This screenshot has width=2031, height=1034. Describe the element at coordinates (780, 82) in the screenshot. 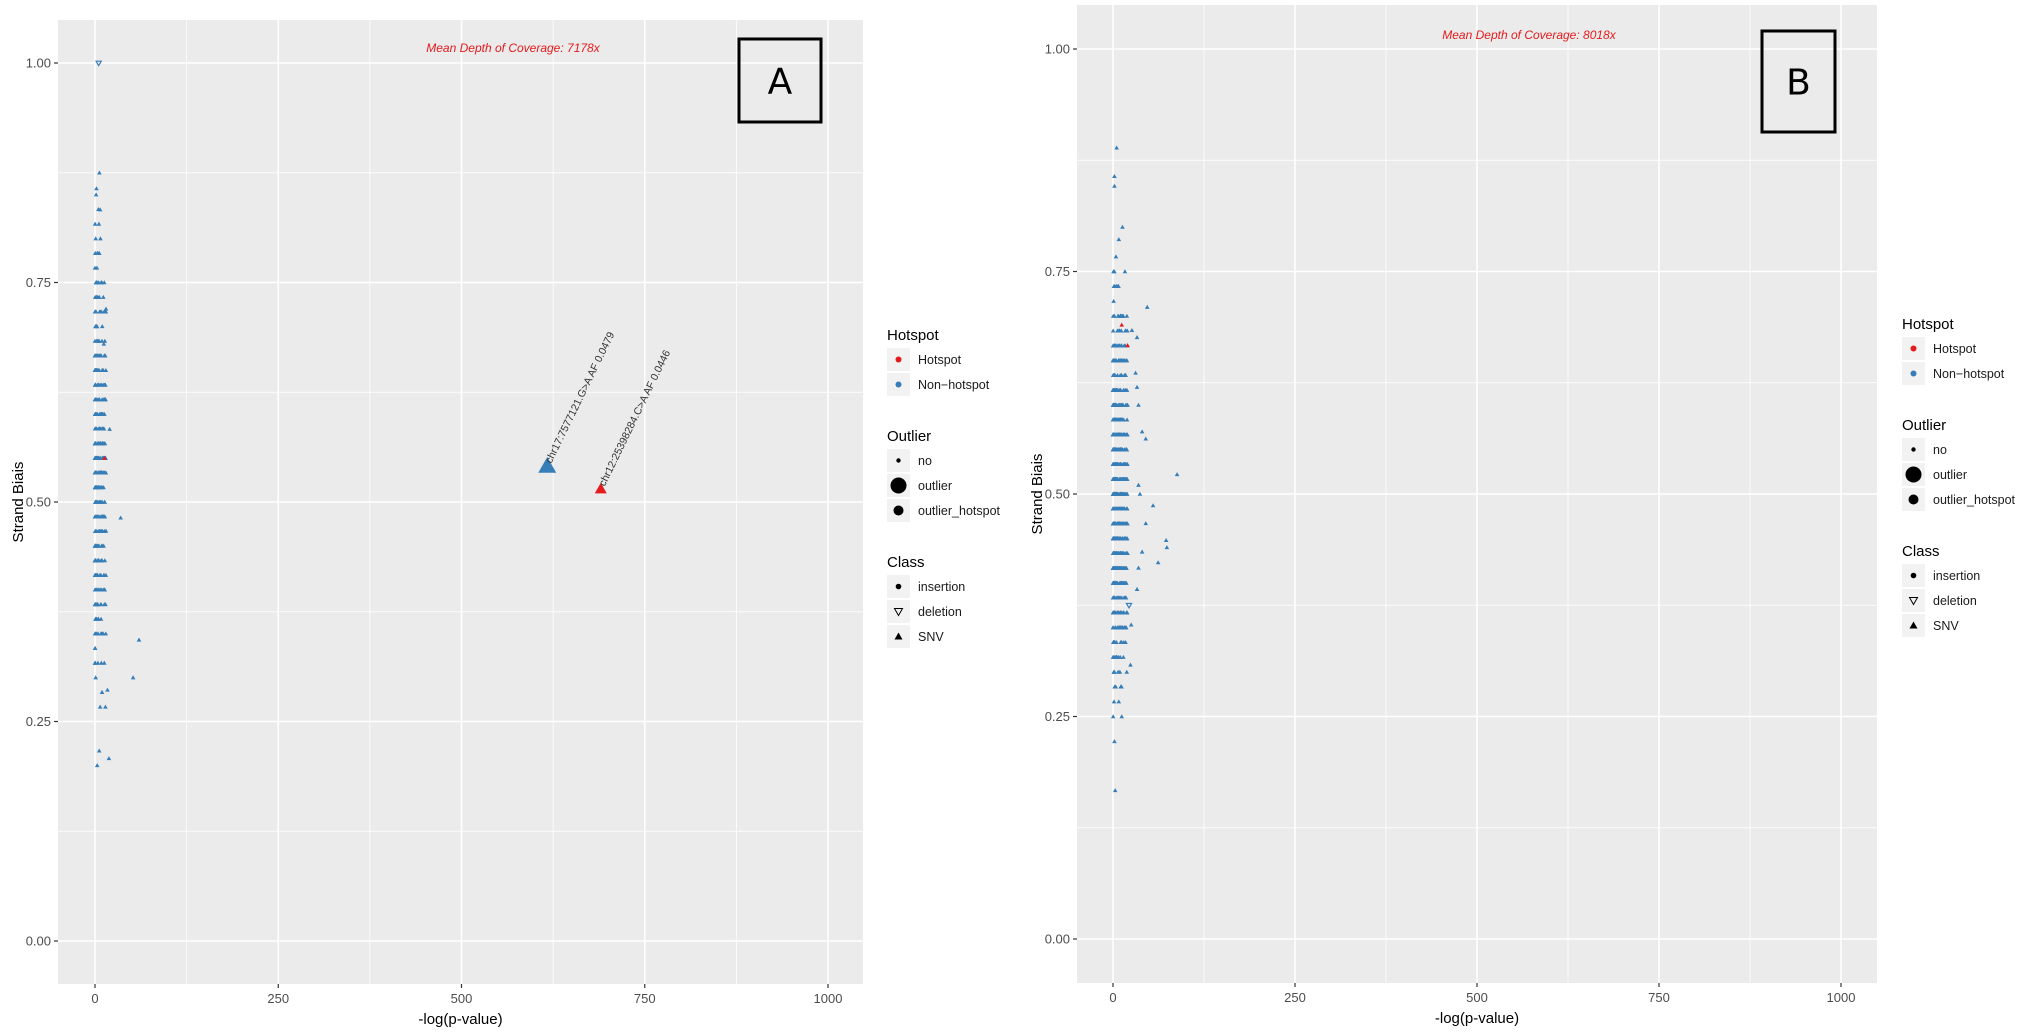

I see `panel-label: A` at that location.